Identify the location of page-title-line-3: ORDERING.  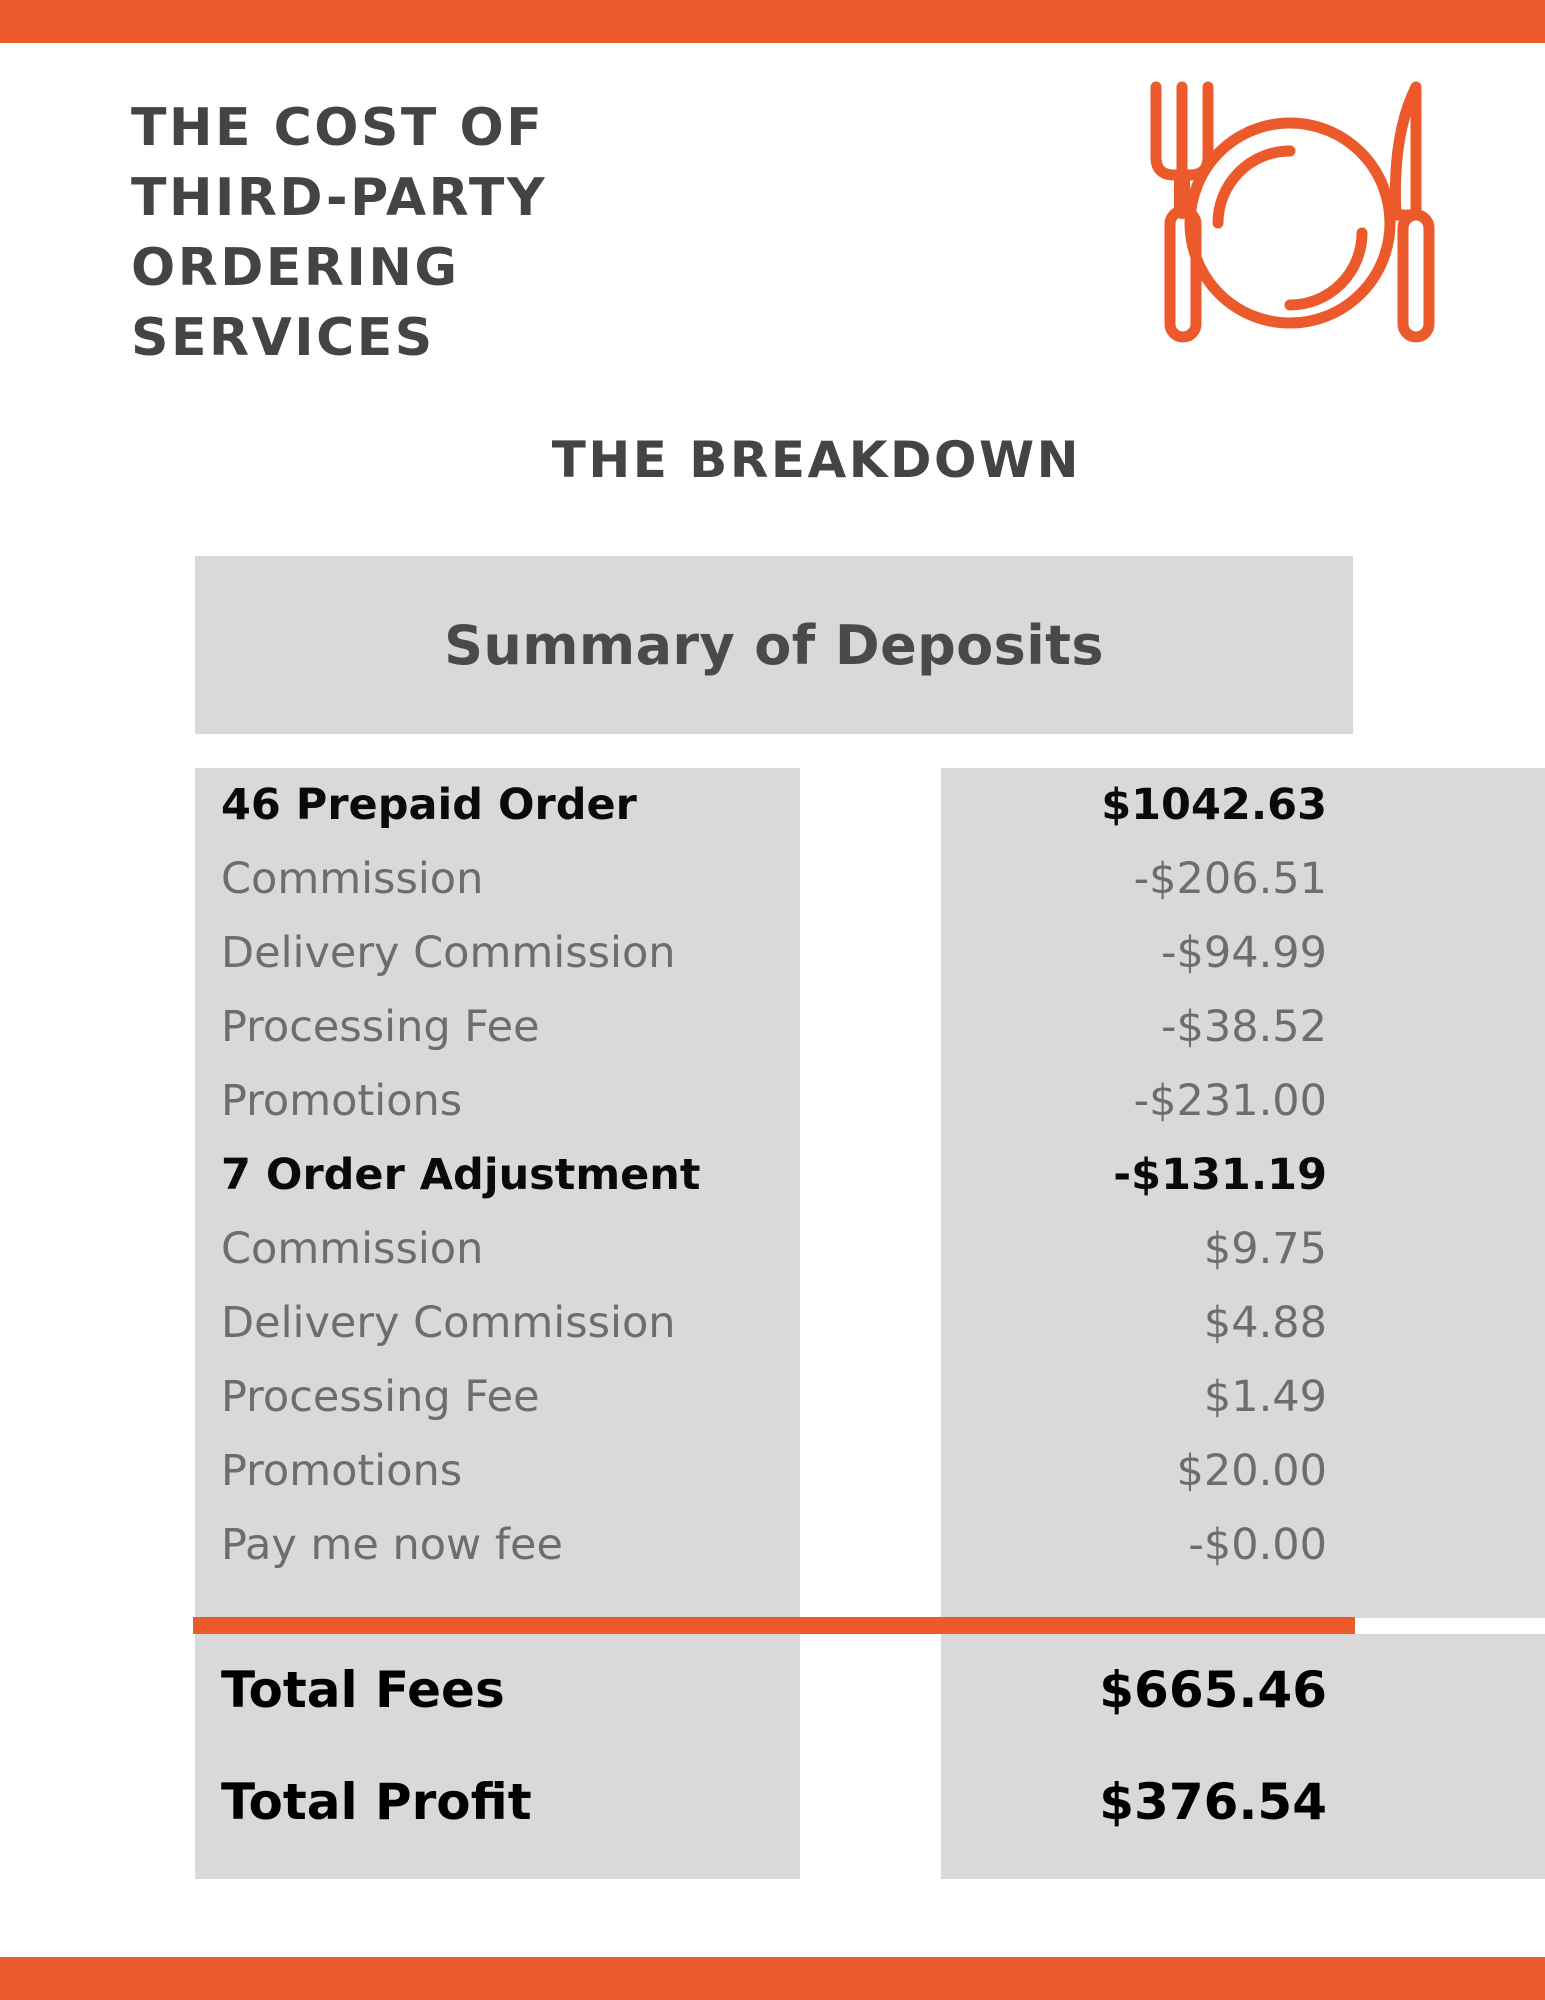
(295, 268).